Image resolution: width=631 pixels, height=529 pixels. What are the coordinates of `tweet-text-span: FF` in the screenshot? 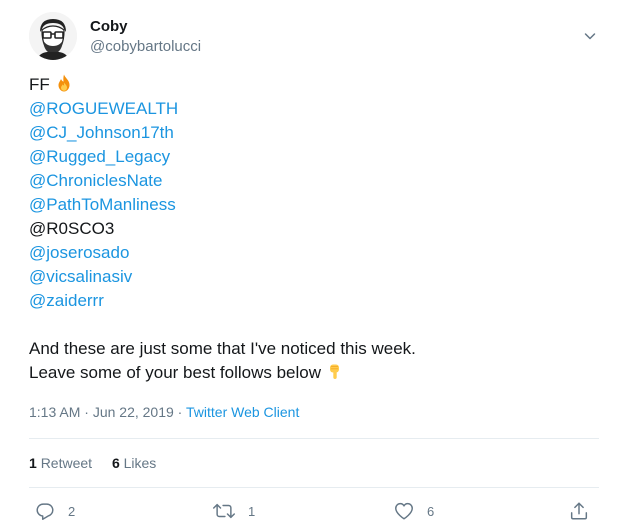 It's located at (39, 84).